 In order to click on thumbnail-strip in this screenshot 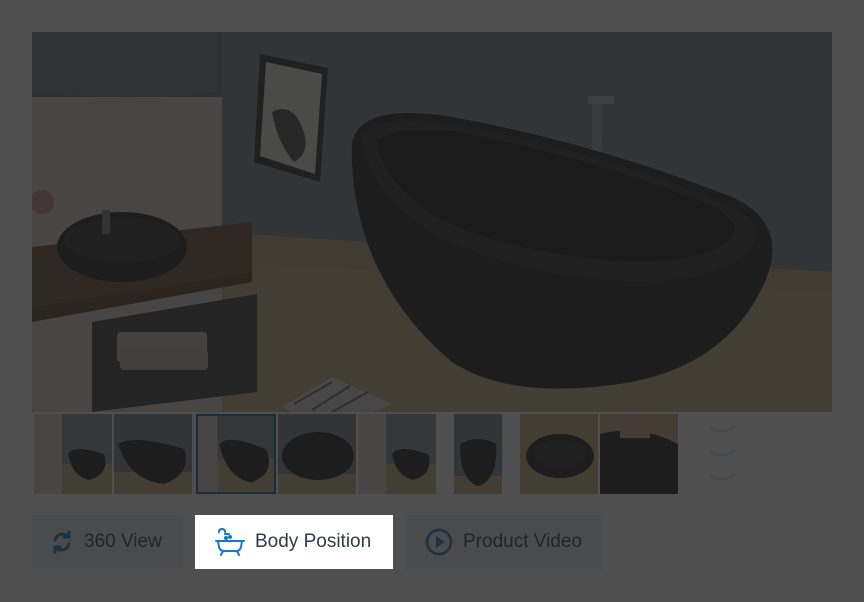, I will do `click(432, 455)`.